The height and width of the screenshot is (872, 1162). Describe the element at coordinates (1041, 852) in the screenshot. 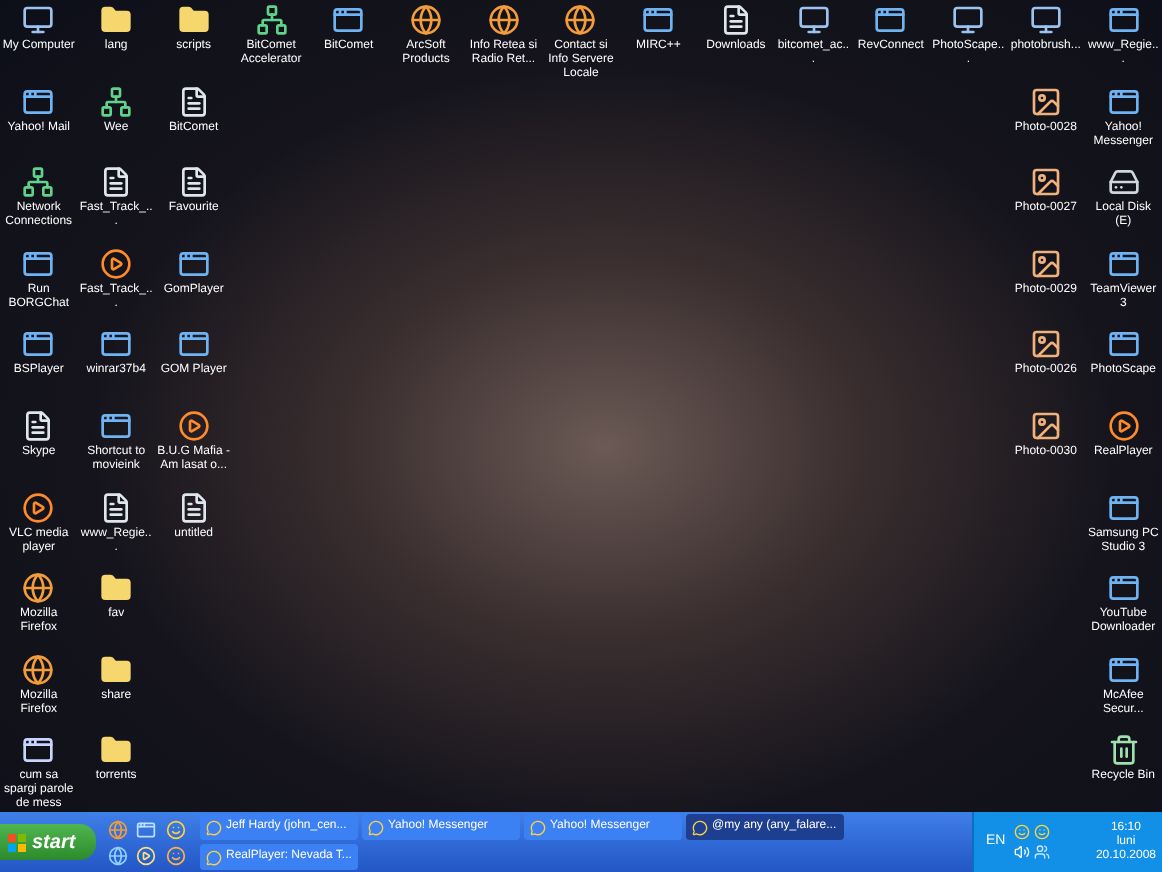

I see `users-icon` at that location.